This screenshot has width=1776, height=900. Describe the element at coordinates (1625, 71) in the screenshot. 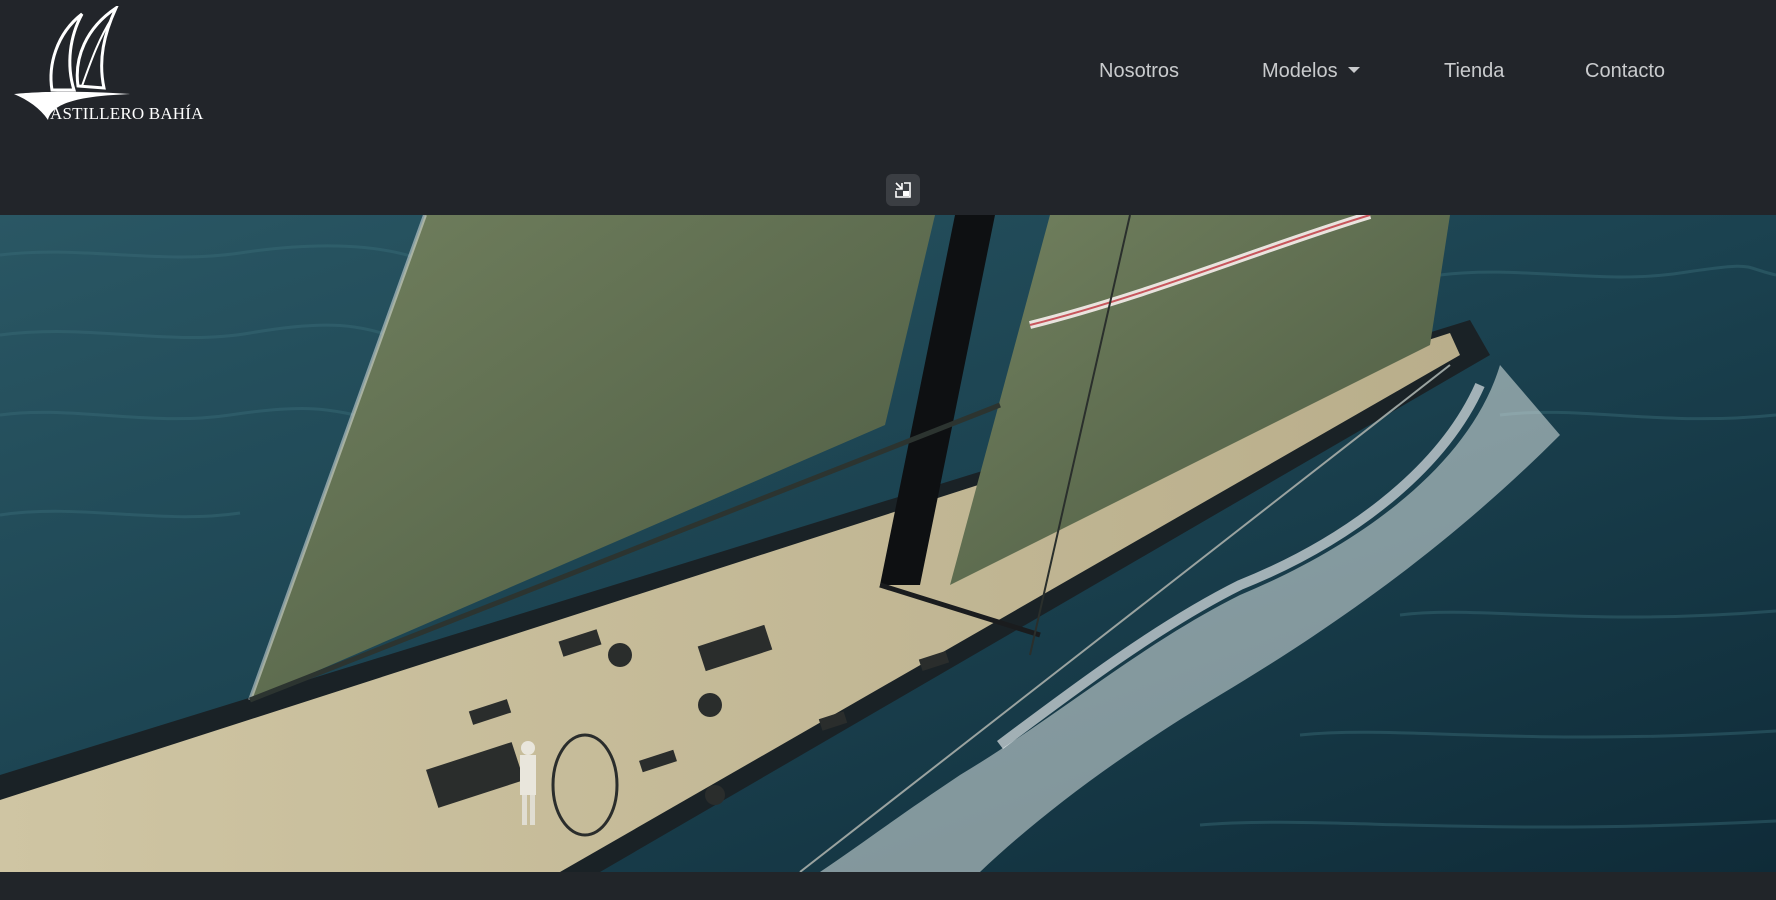

I see `nav-link-contacto: Contacto` at that location.